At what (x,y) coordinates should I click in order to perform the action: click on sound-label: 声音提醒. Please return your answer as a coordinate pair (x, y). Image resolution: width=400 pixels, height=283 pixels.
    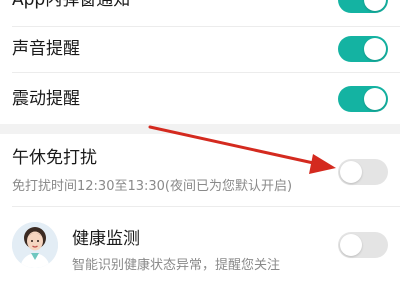
    Looking at the image, I should click on (46, 49).